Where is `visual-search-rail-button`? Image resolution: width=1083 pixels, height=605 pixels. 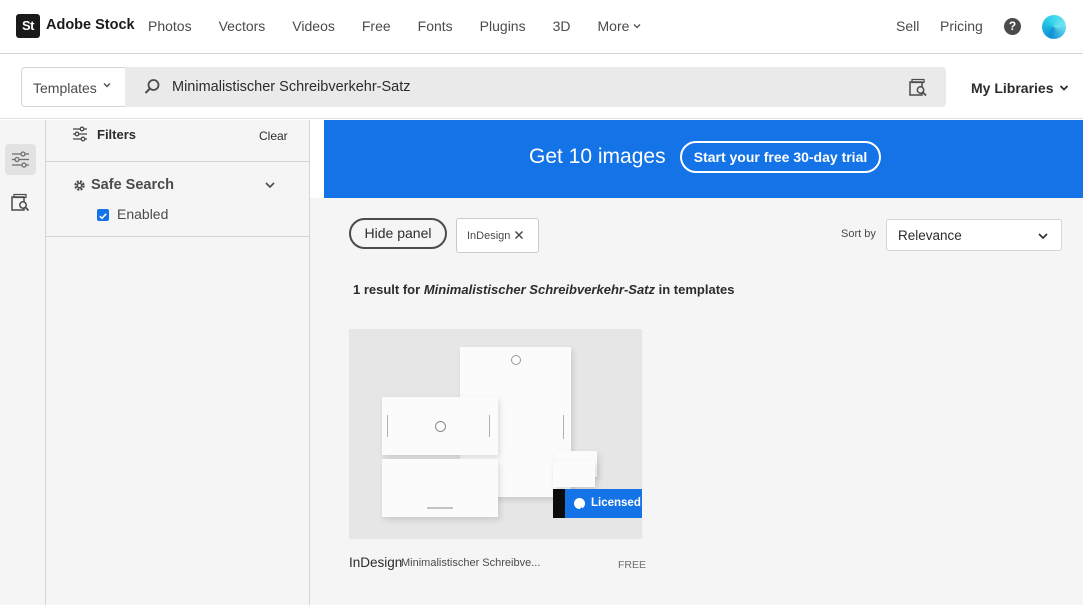 visual-search-rail-button is located at coordinates (20, 203).